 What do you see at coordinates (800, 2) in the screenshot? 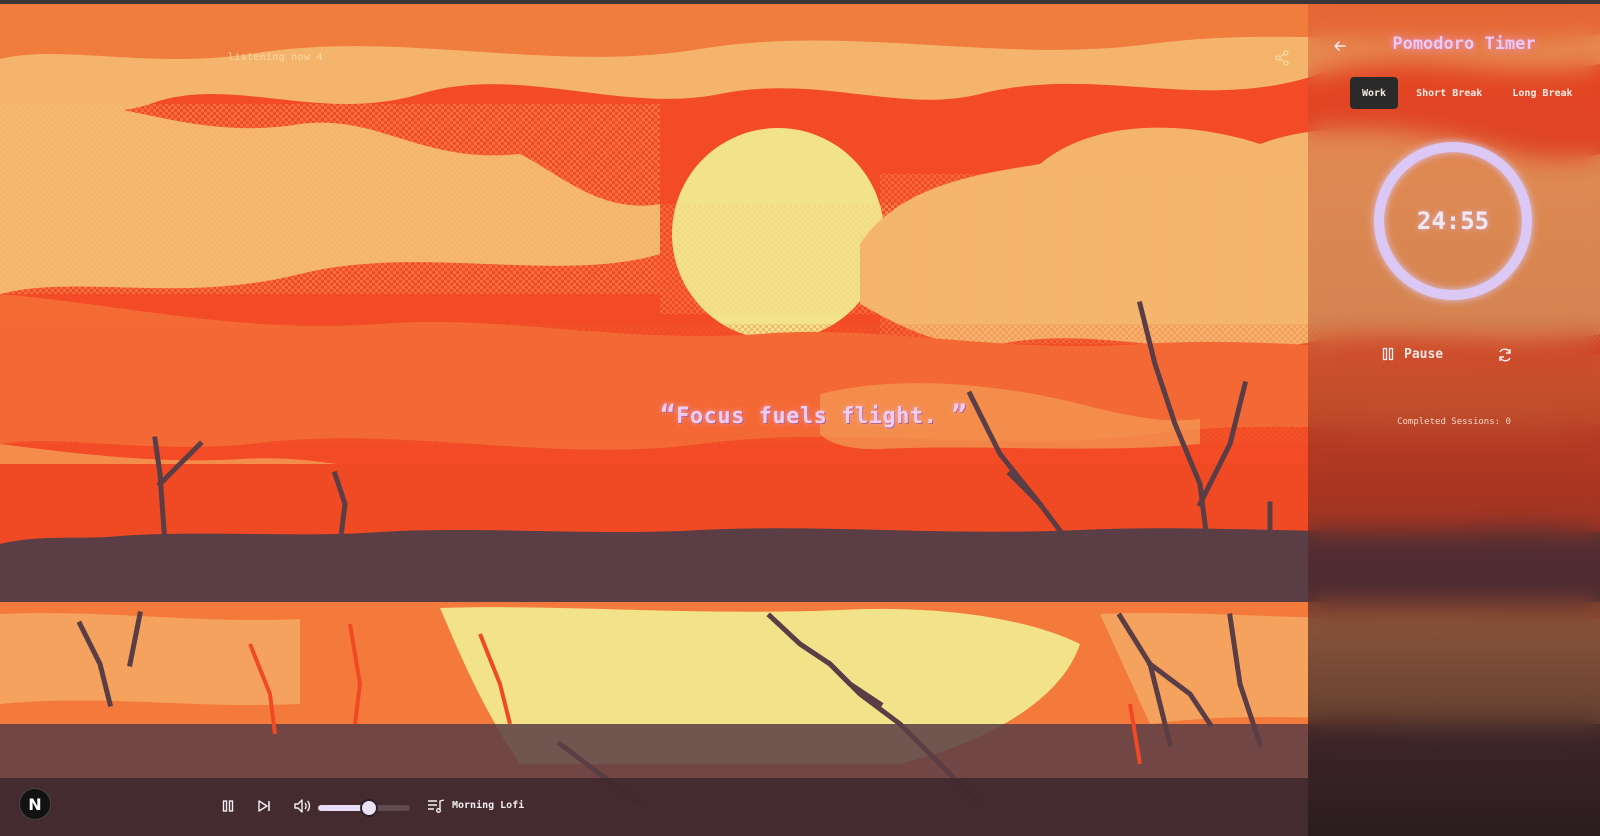
I see `window-top-edge` at bounding box center [800, 2].